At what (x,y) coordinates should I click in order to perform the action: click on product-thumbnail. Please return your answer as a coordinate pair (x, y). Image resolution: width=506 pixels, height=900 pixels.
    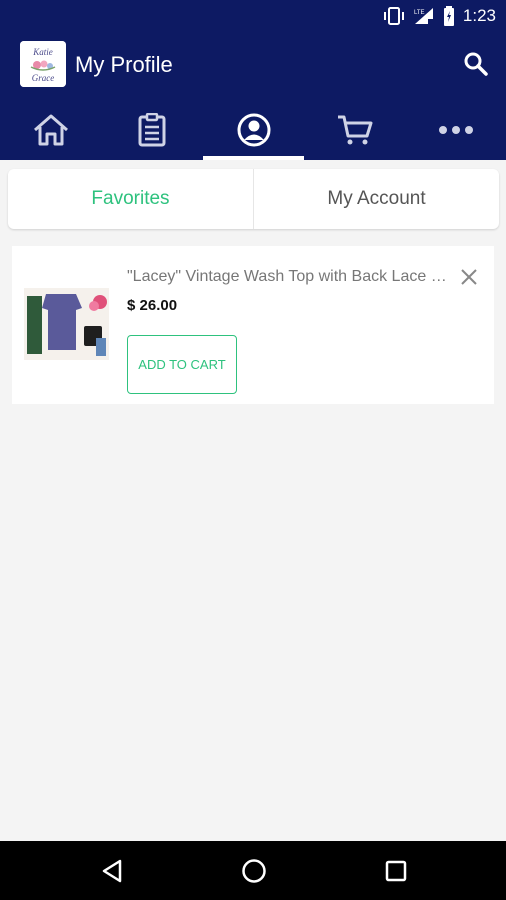
    Looking at the image, I should click on (66, 324).